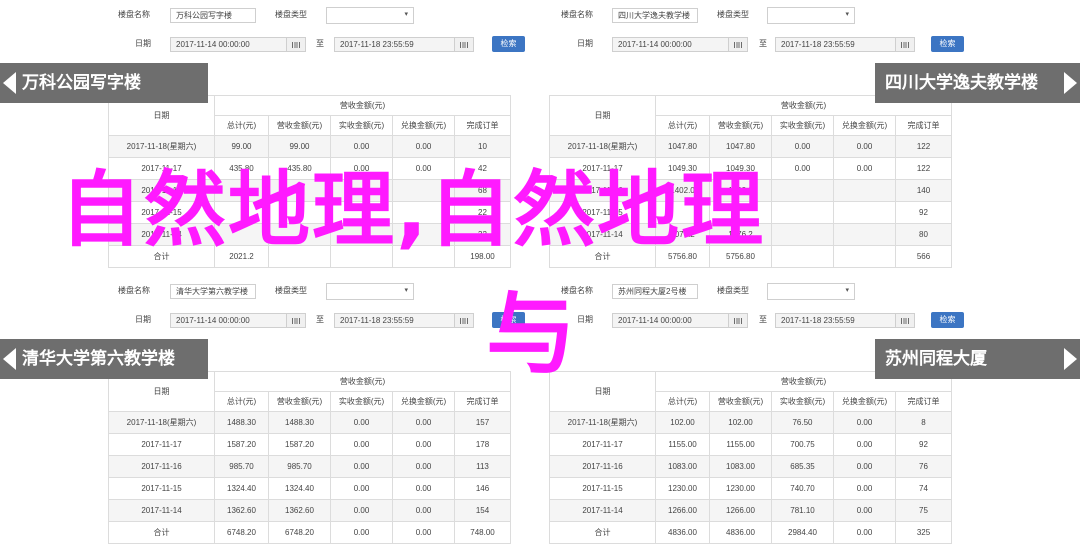 The height and width of the screenshot is (551, 1080). Describe the element at coordinates (482, 488) in the screenshot. I see `table-cell: 146` at that location.